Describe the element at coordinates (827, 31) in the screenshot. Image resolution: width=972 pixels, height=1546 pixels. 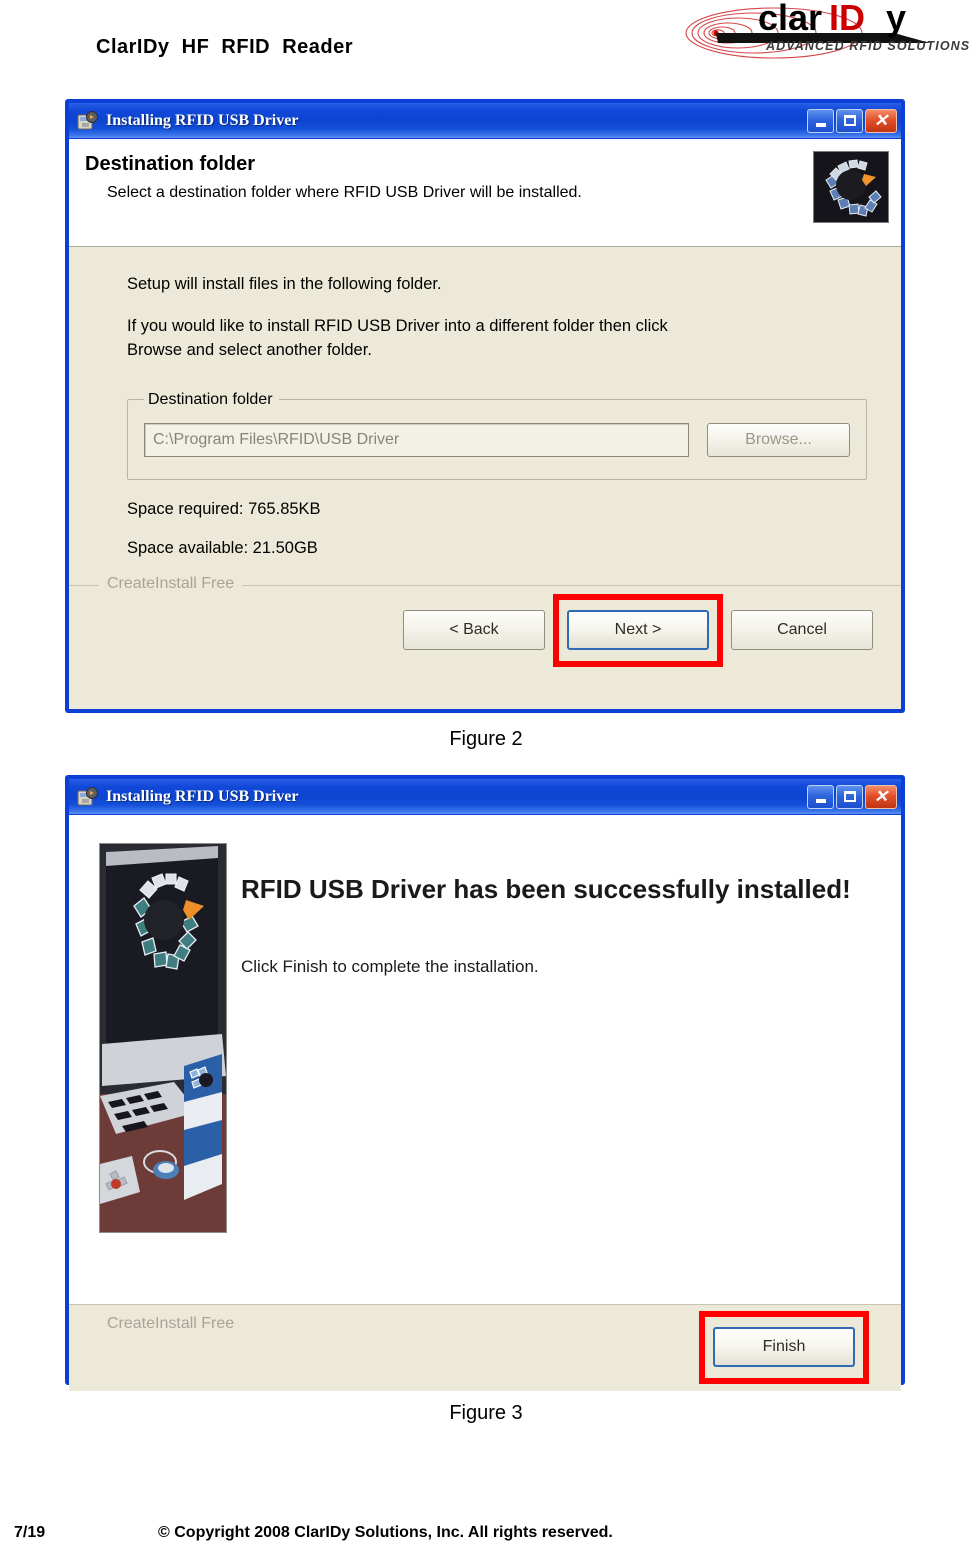
I see `claridy-logo: clar ID y ADVANCED RFID SOLUTIONS` at that location.